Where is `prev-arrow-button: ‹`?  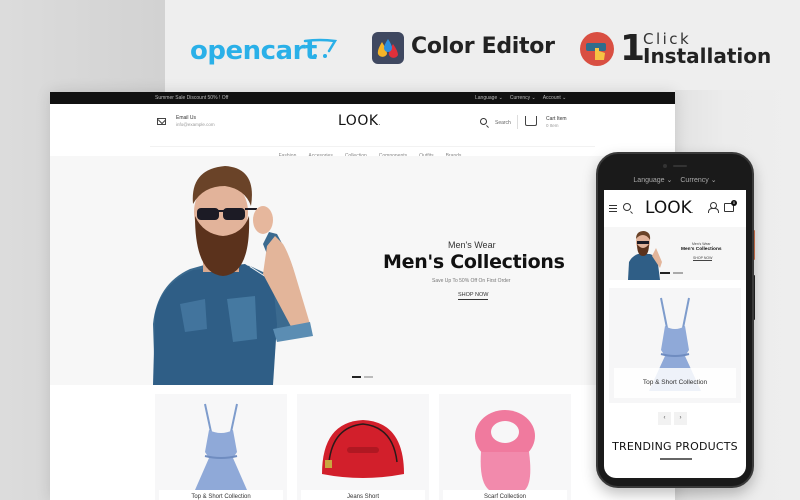
prev-arrow-button: ‹ is located at coordinates (664, 418).